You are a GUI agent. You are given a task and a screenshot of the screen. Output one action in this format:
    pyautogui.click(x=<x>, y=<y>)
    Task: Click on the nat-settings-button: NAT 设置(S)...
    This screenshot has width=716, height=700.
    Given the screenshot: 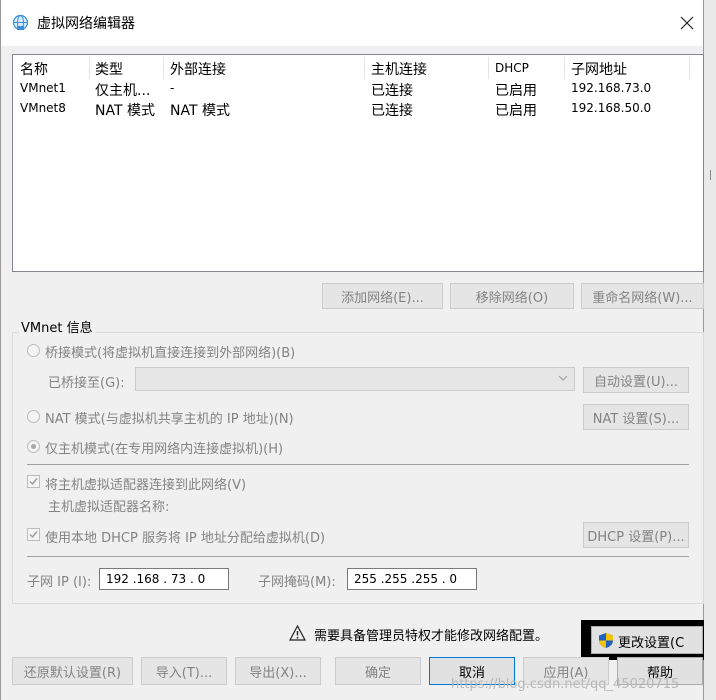 What is the action you would take?
    pyautogui.click(x=636, y=417)
    